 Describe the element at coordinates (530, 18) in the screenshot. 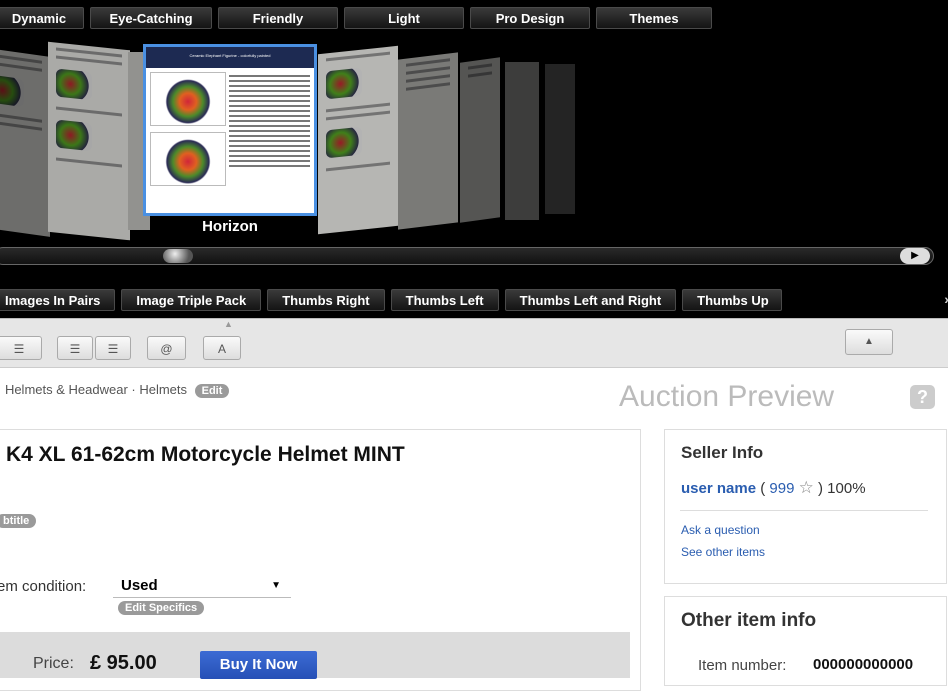

I see `tab-pro-design: Pro Design` at that location.